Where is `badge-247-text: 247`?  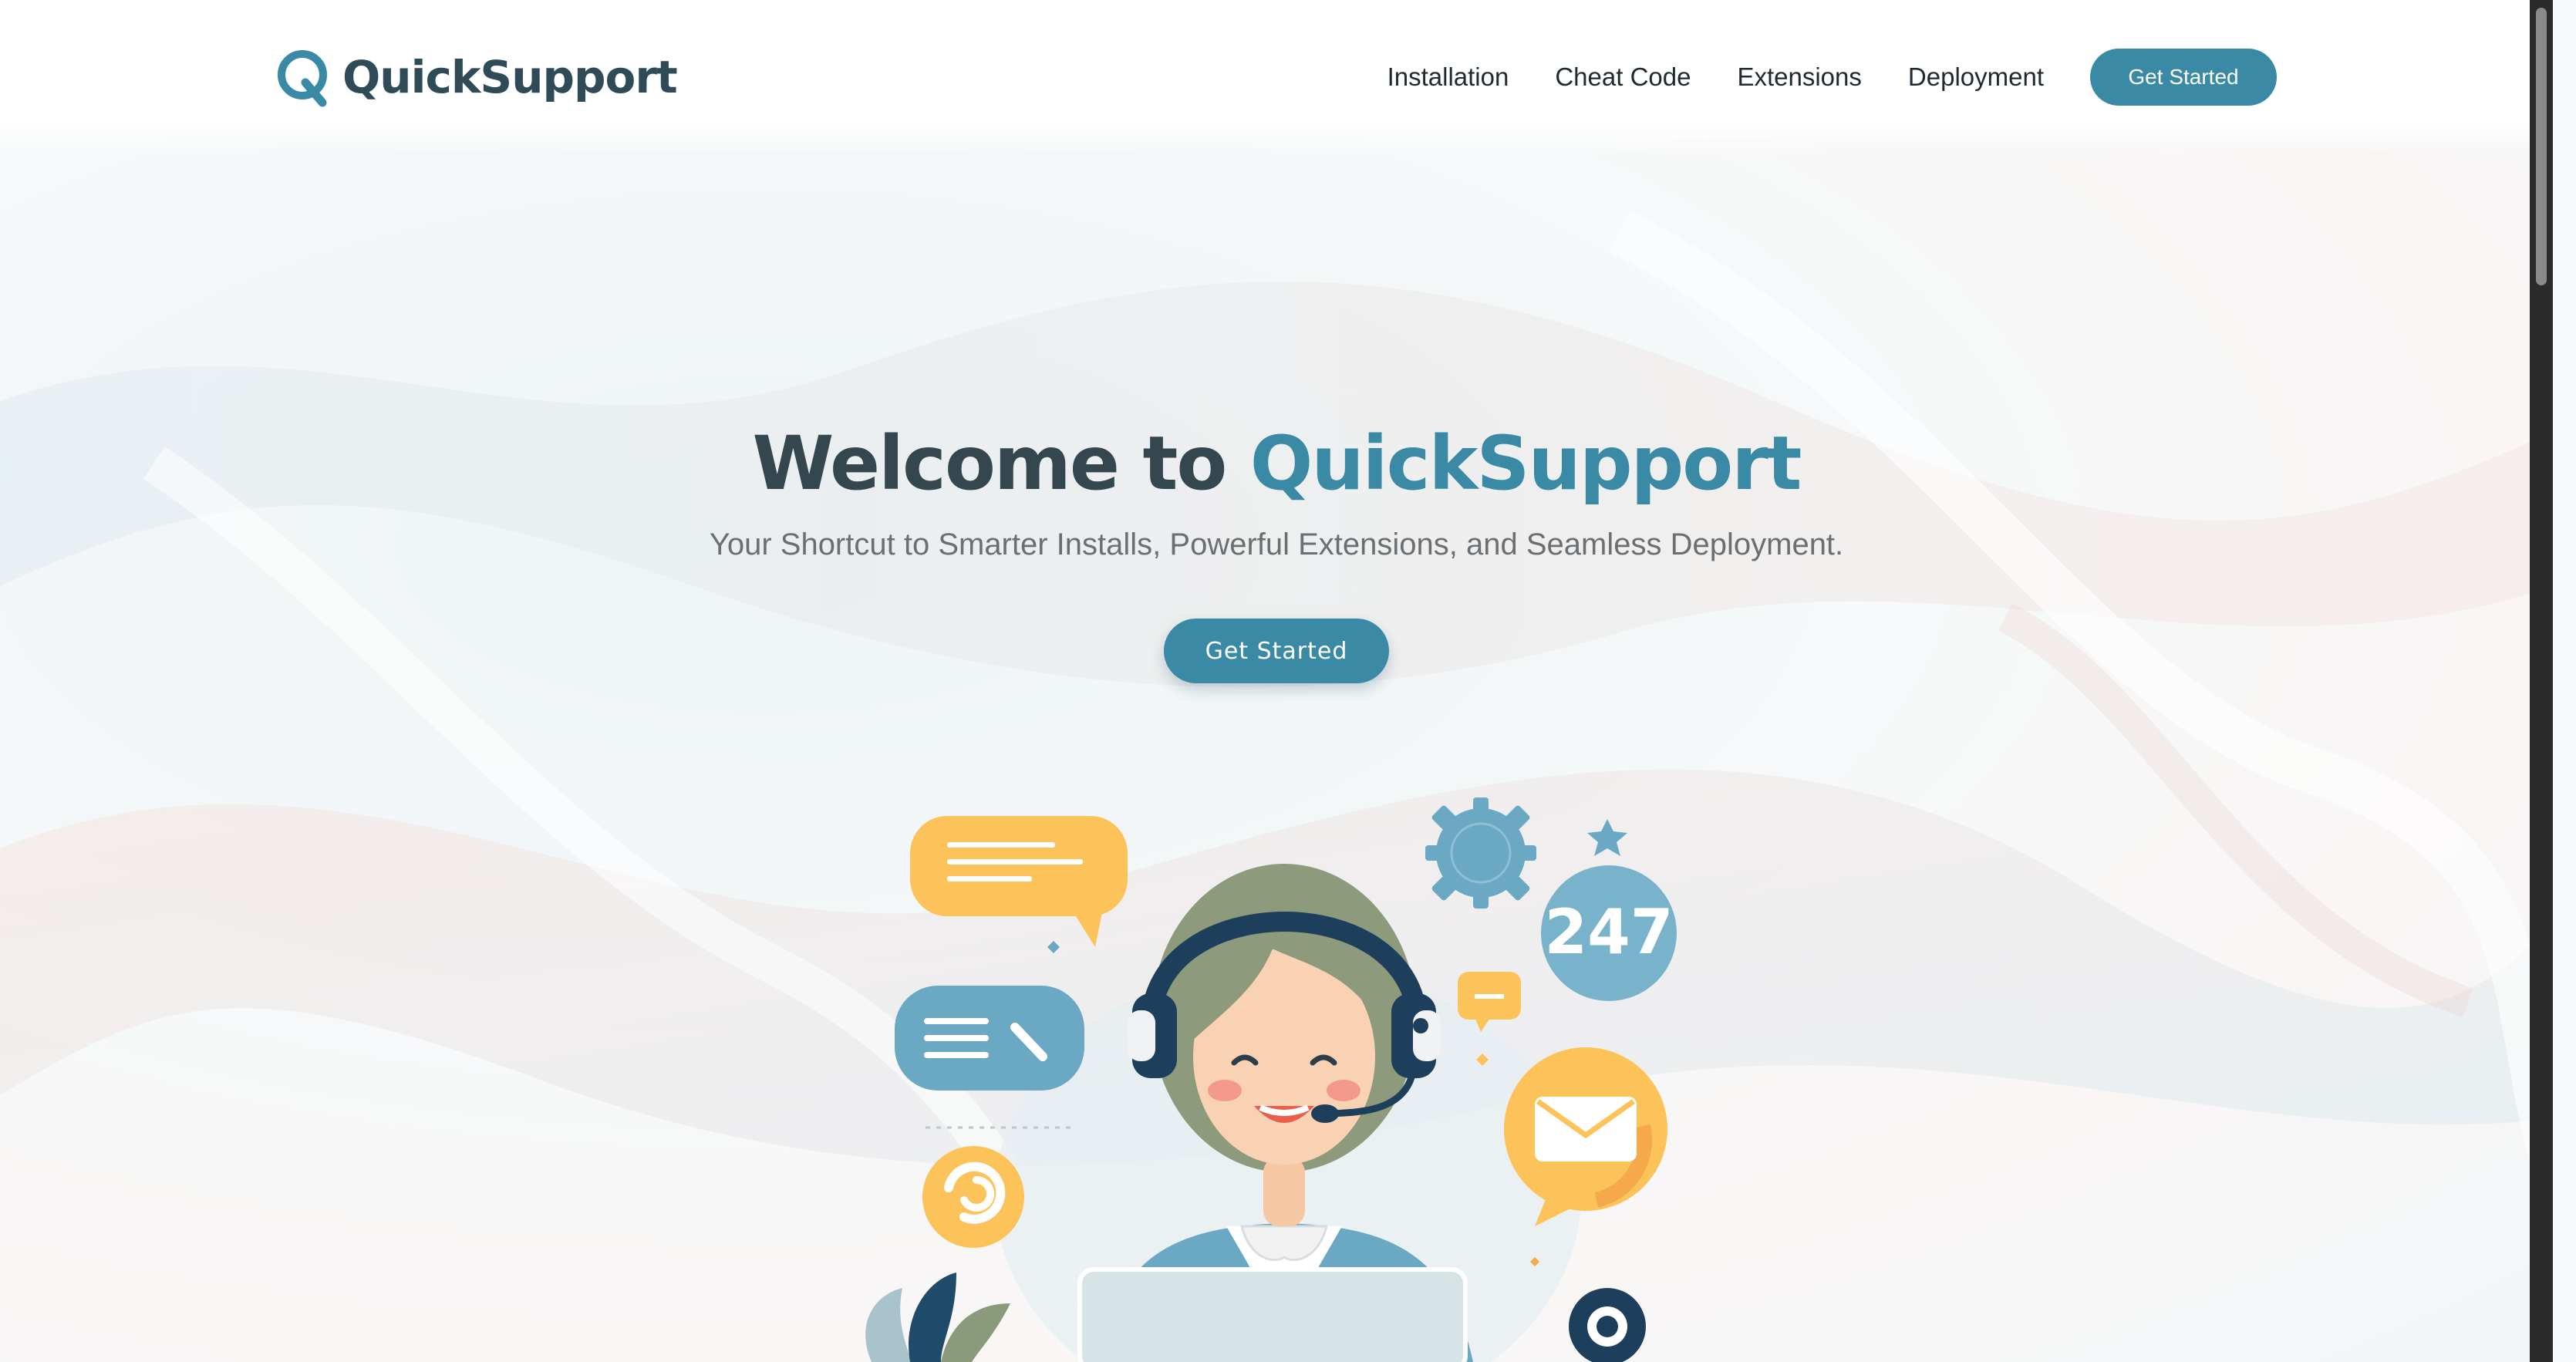 badge-247-text: 247 is located at coordinates (1609, 932).